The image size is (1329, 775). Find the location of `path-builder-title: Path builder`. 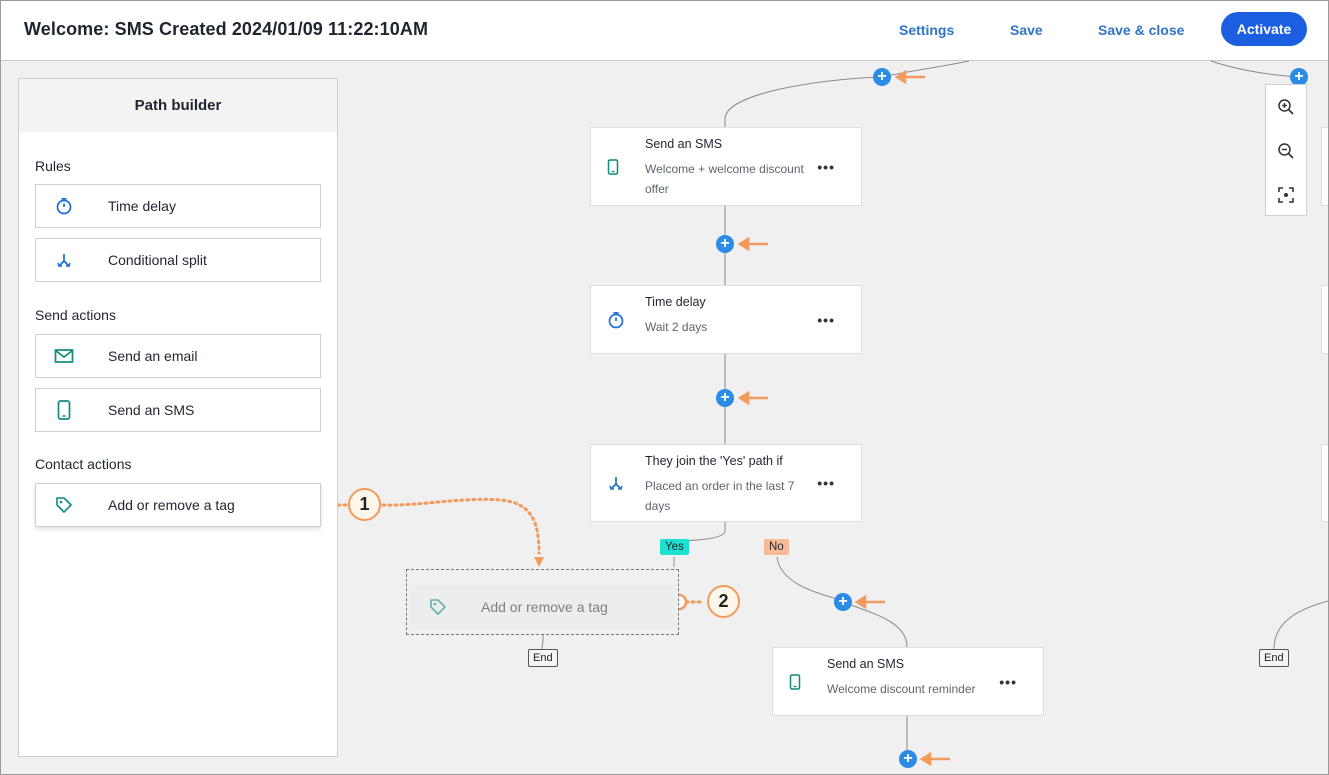

path-builder-title: Path builder is located at coordinates (178, 105).